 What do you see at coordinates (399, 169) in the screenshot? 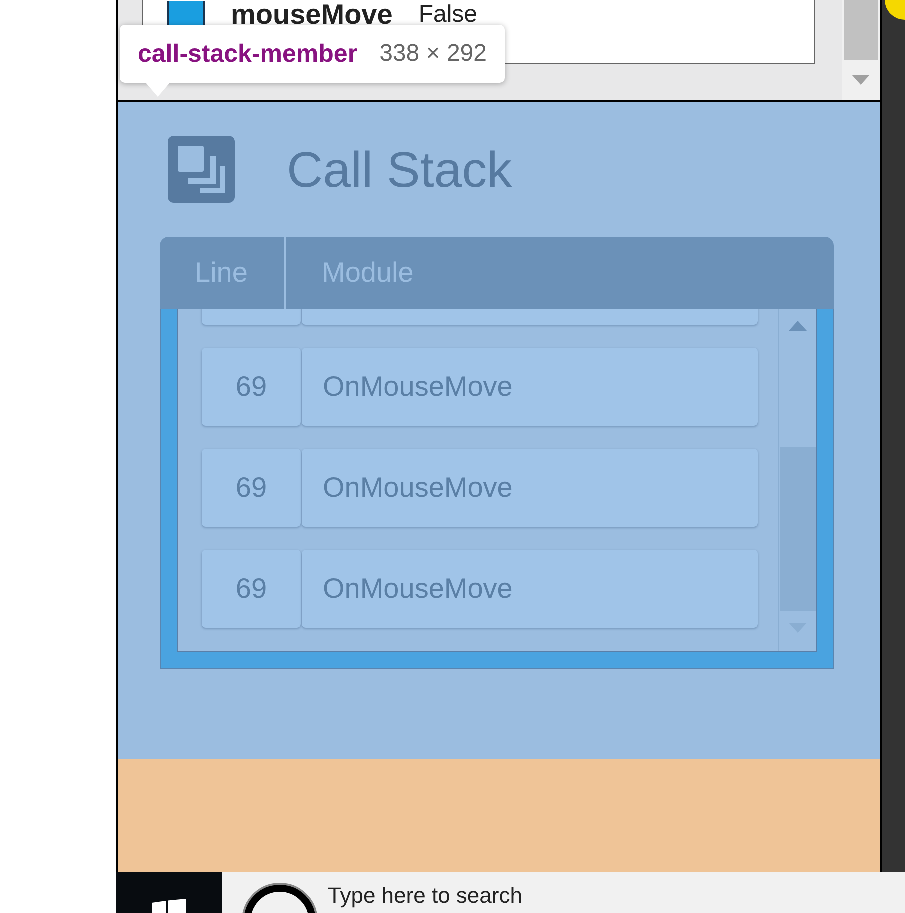
I see `panel-title: Call Stack` at bounding box center [399, 169].